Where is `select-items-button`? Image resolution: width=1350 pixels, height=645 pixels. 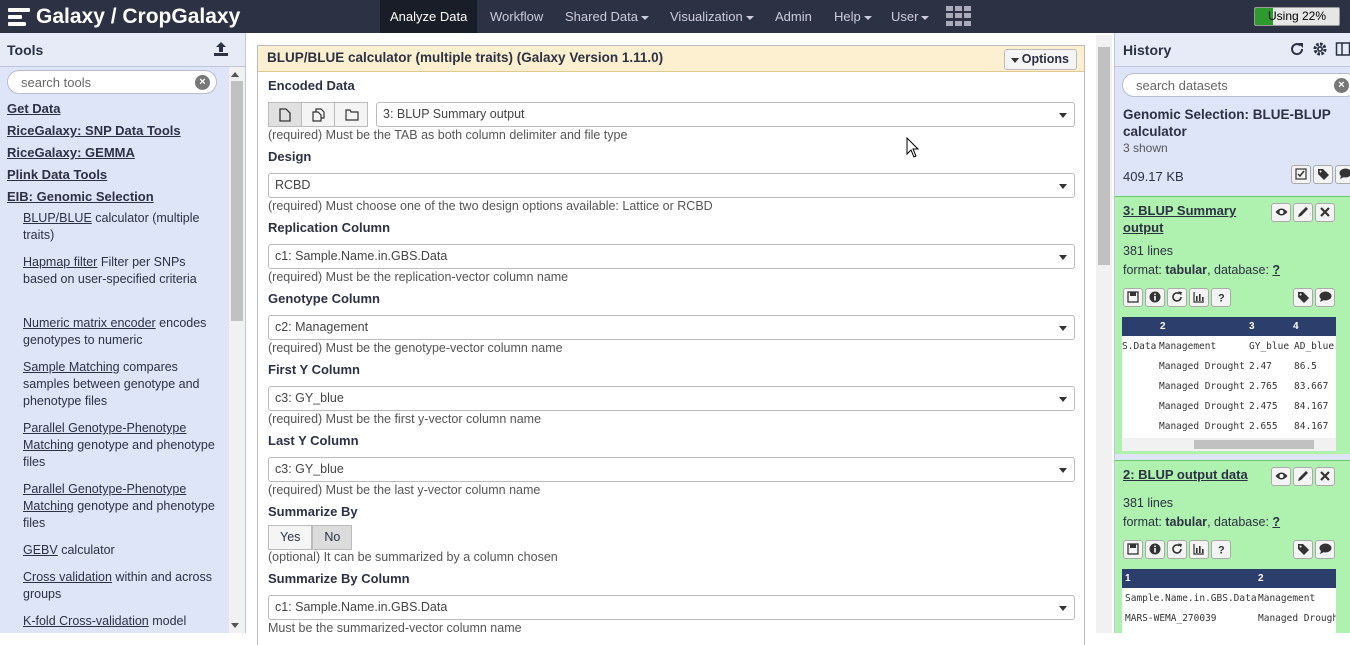 select-items-button is located at coordinates (1301, 174).